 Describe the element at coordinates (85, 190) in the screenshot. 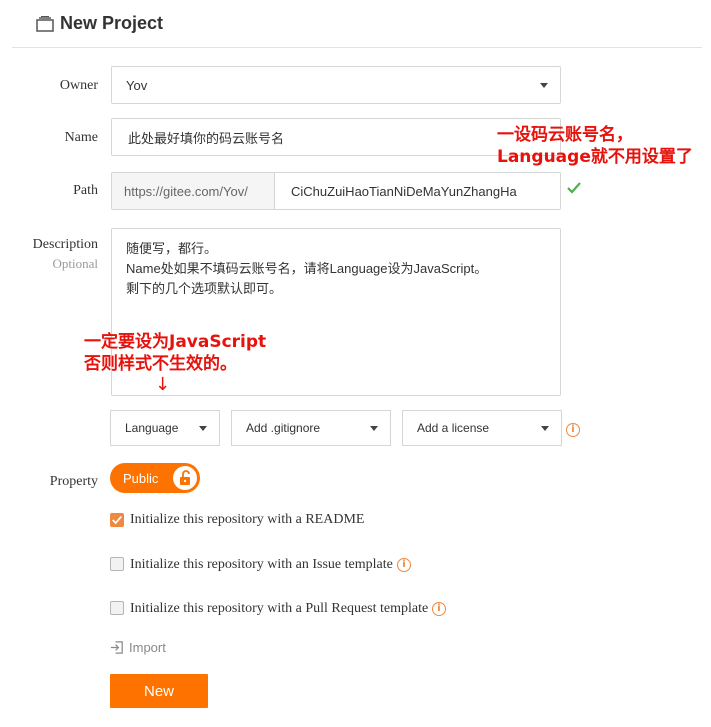

I see `path-label: Path` at that location.